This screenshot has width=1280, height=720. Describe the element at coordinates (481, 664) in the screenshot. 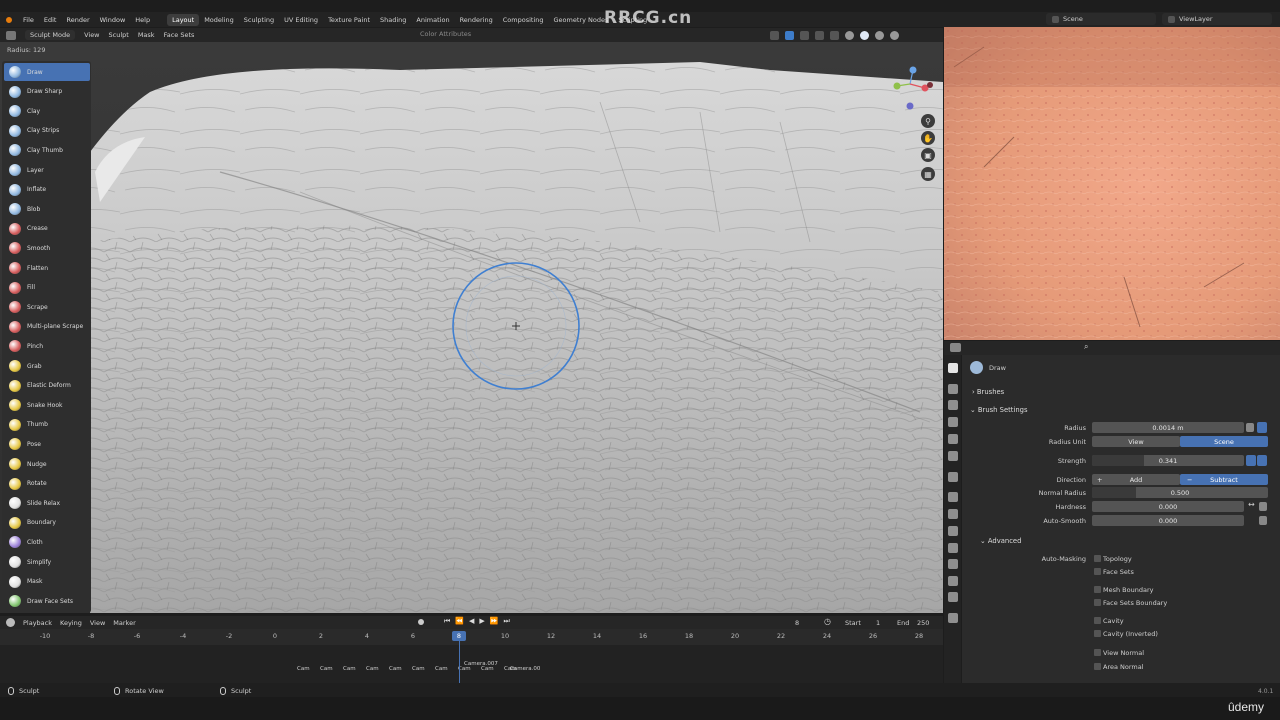

I see `camera-marker: Camera.007` at that location.